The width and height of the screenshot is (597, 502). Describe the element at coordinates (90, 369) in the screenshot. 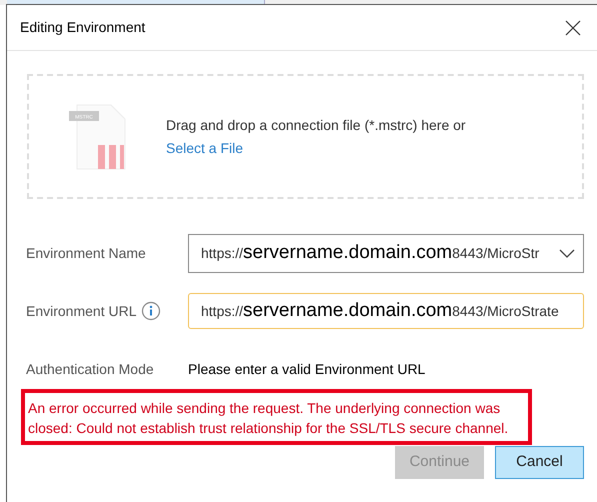

I see `field-label: Authentication Mode` at that location.